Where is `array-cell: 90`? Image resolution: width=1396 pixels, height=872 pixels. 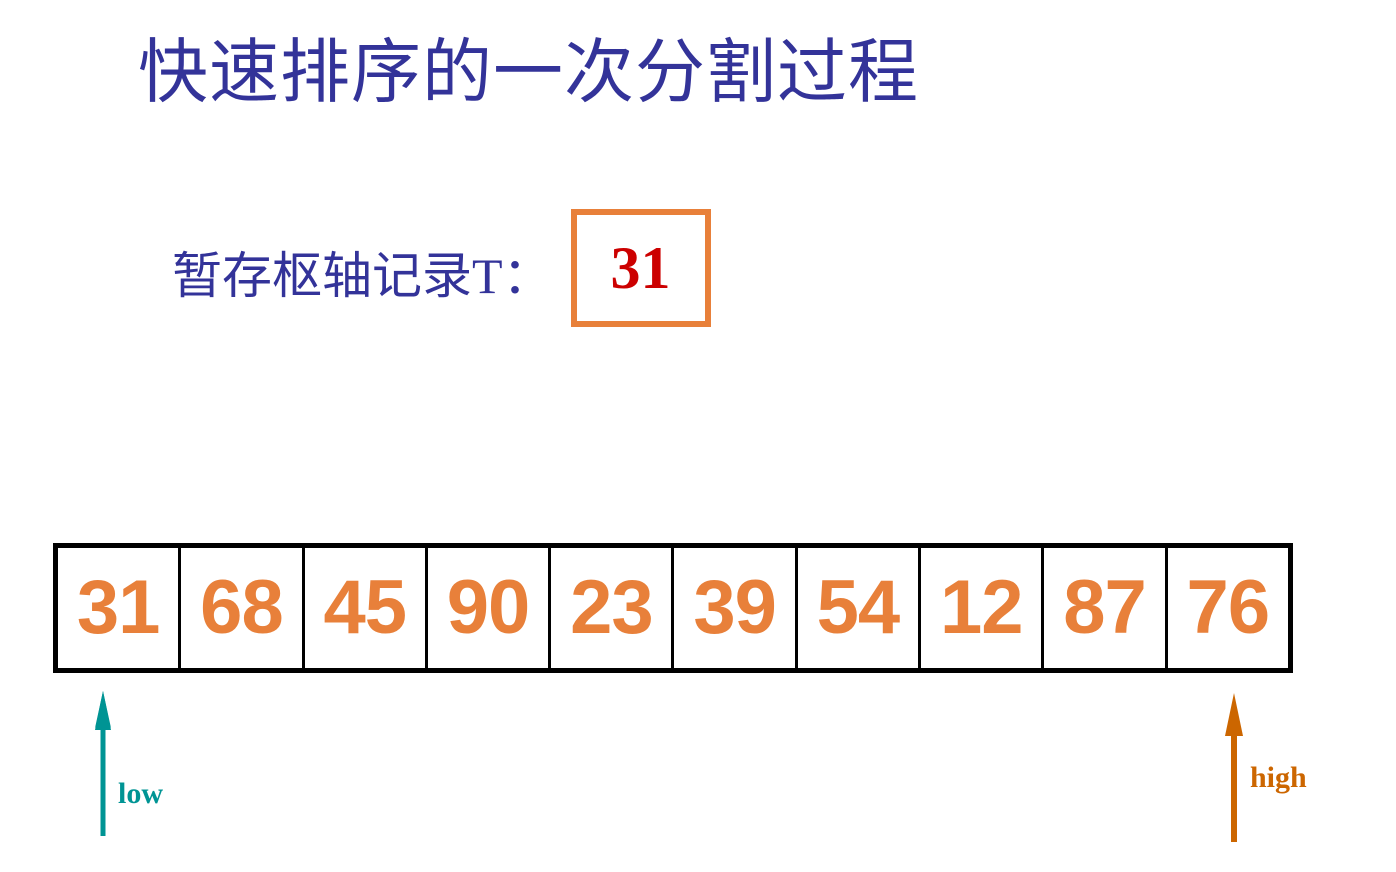
array-cell: 90 is located at coordinates (489, 608).